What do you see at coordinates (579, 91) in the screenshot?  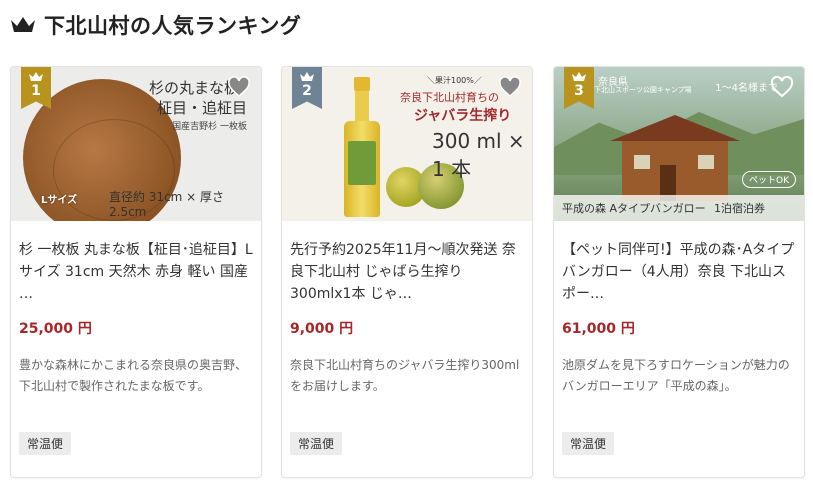 I see `rank-number: 3` at bounding box center [579, 91].